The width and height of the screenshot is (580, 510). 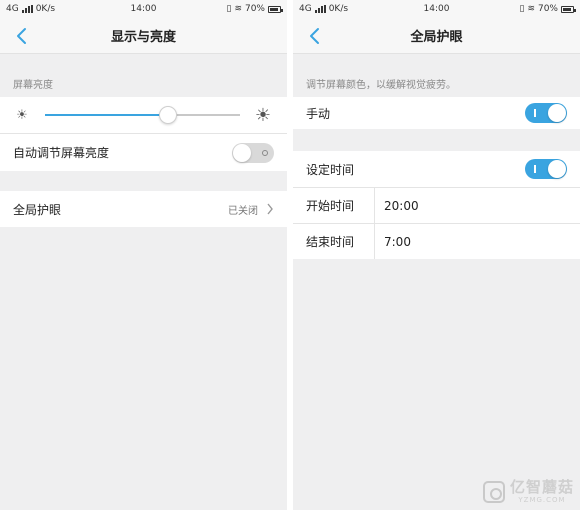 What do you see at coordinates (143, 152) in the screenshot?
I see `auto-brightness-row: 自动调节屏幕亮度` at bounding box center [143, 152].